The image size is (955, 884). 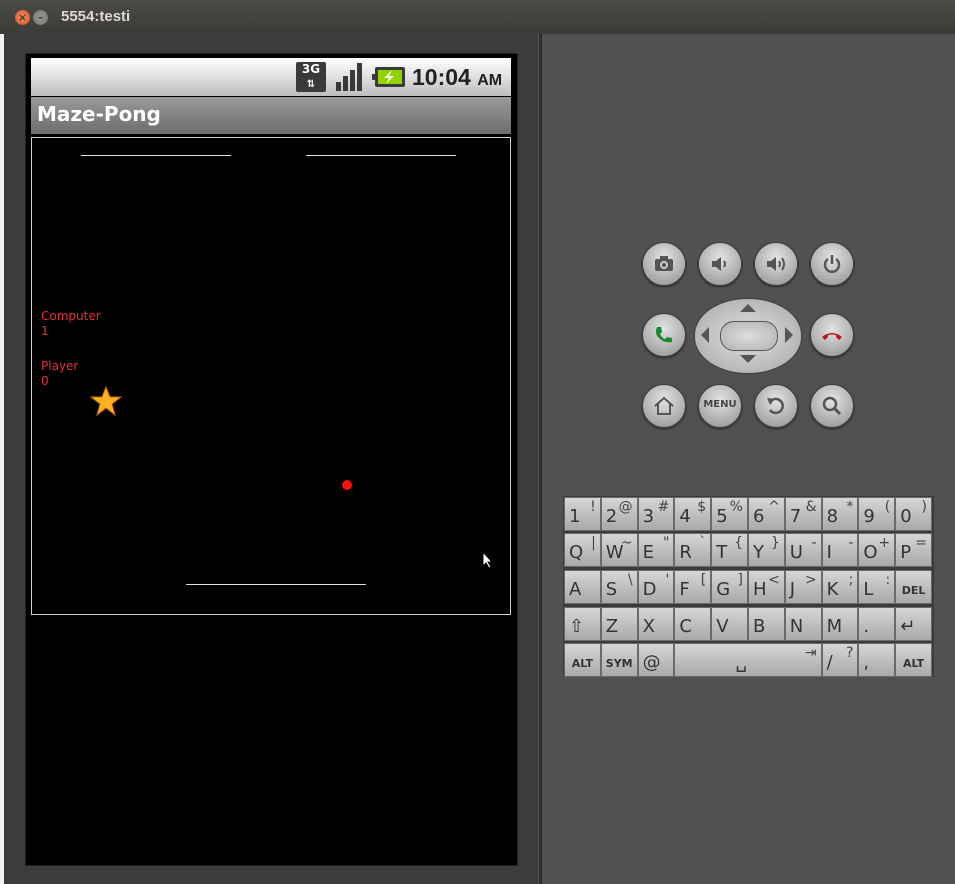 I want to click on key-slash-alt-label: ?, so click(x=849, y=653).